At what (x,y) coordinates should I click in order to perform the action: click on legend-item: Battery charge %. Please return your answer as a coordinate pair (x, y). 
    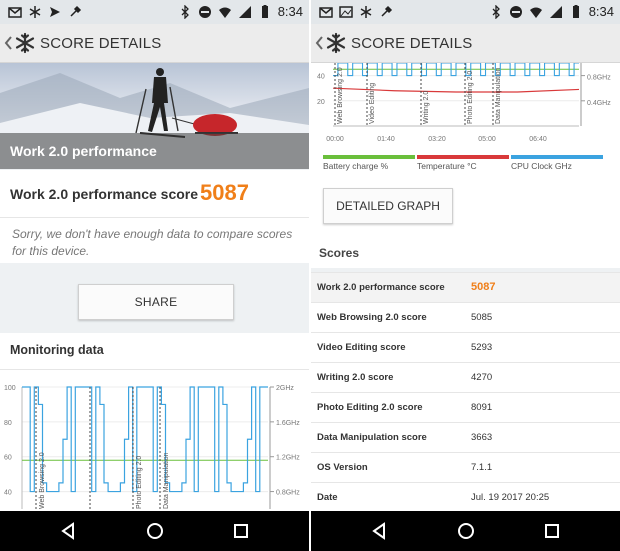
    Looking at the image, I should click on (369, 163).